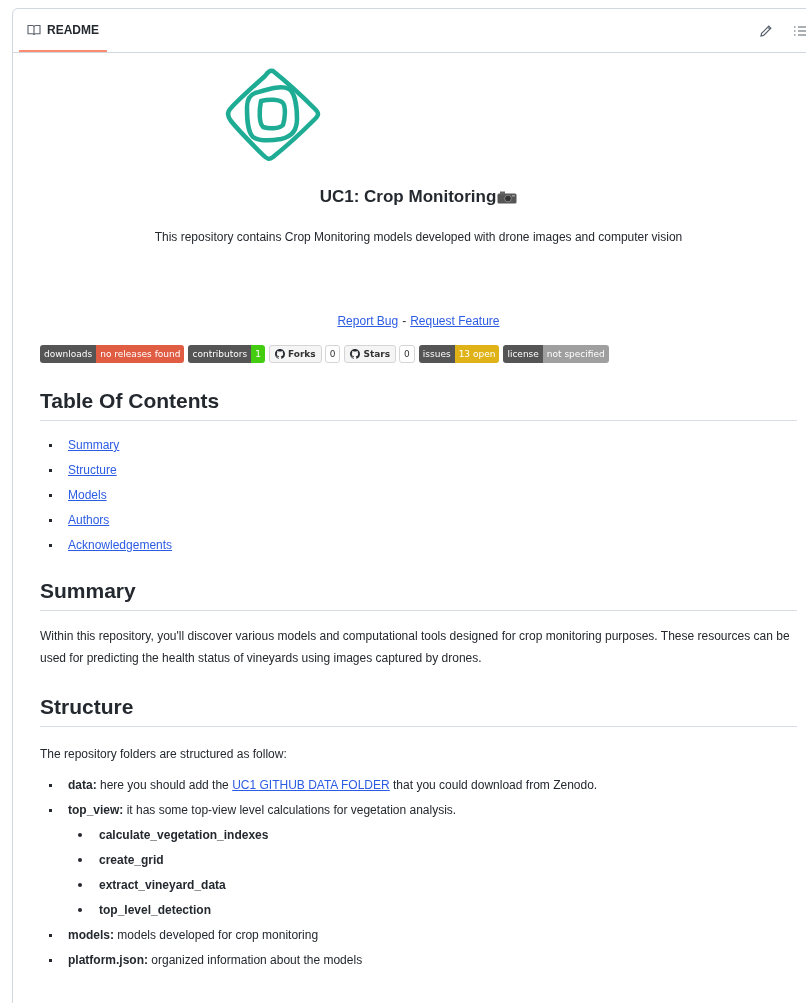  I want to click on intro-text: The repository folders are structured as follow:, so click(164, 754).